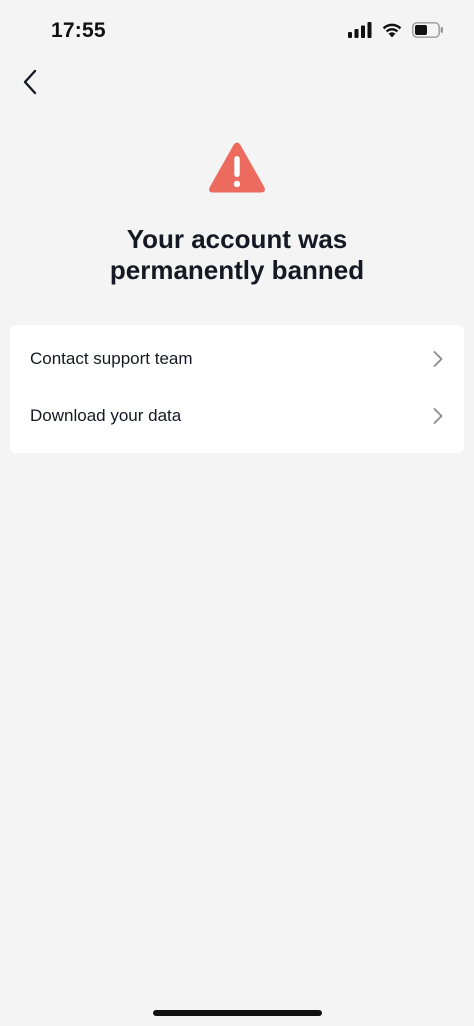 The height and width of the screenshot is (1026, 474). I want to click on page-title: Your account was permanently banned, so click(237, 255).